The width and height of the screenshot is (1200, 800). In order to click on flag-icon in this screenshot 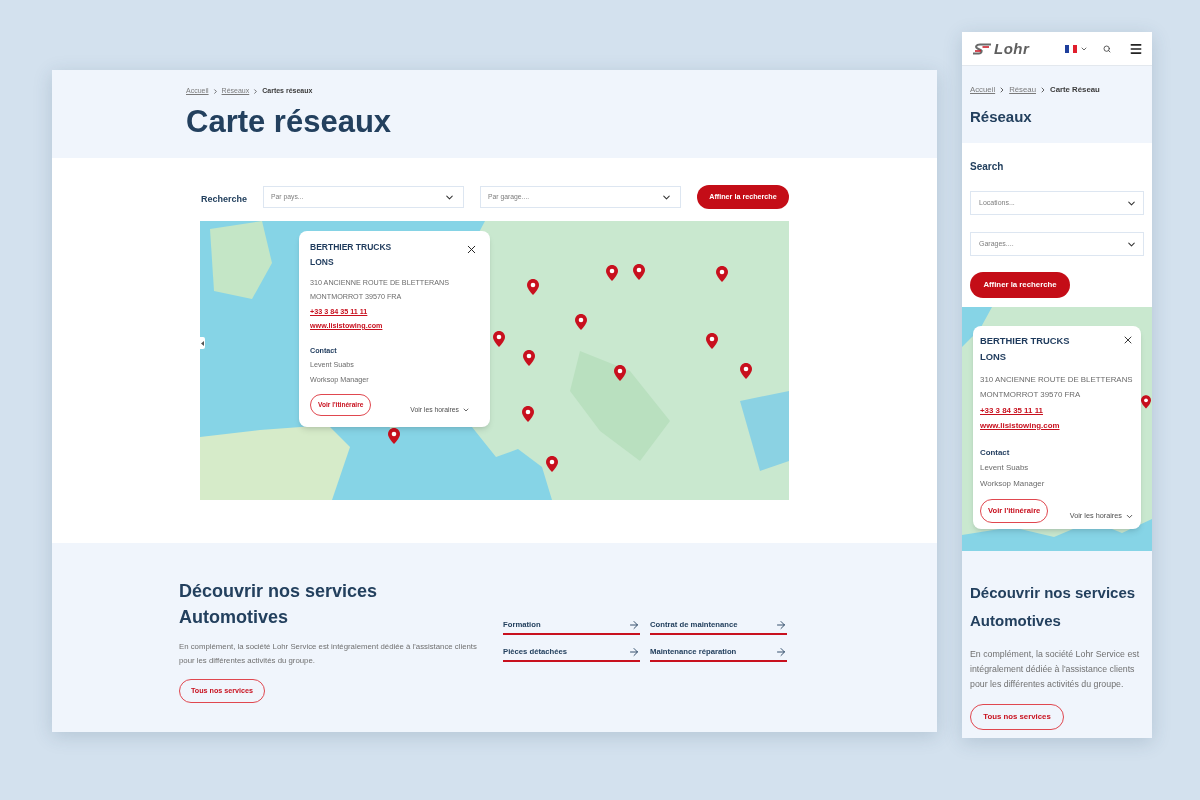, I will do `click(1071, 48)`.